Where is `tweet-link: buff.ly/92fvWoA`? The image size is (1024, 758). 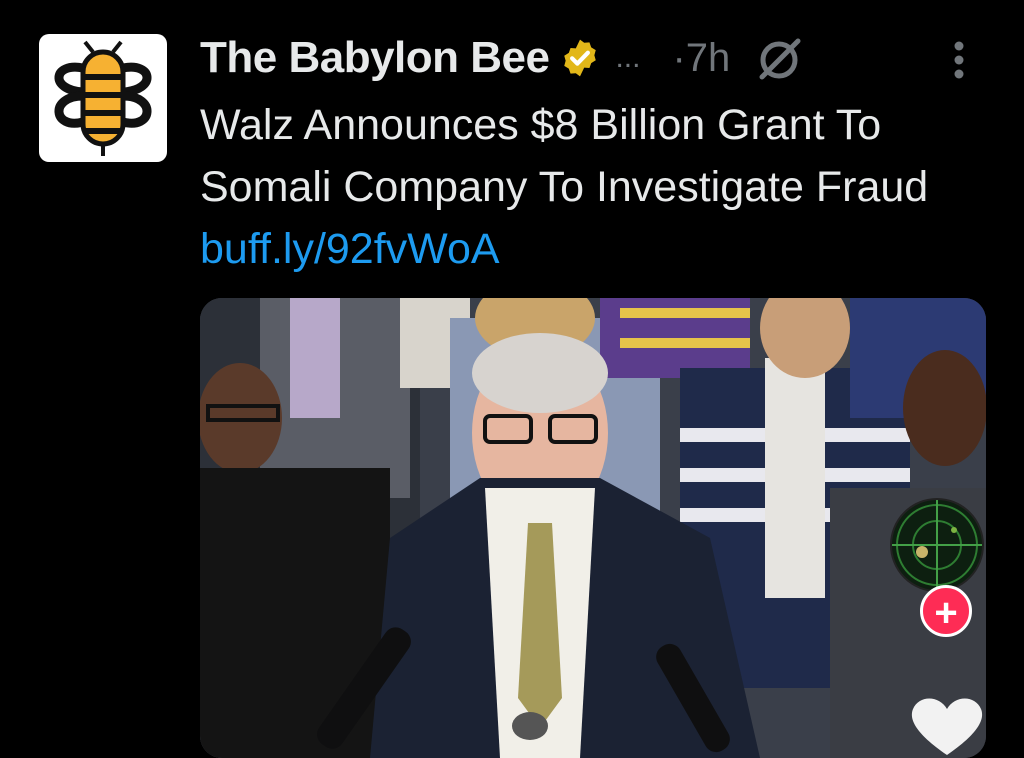
tweet-link: buff.ly/92fvWoA is located at coordinates (350, 249).